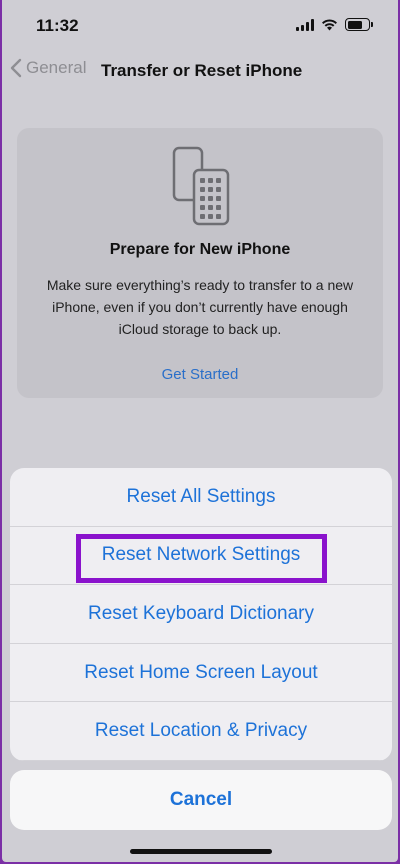  Describe the element at coordinates (201, 731) in the screenshot. I see `reset-location-privacy-button: Reset Location & Privacy` at that location.